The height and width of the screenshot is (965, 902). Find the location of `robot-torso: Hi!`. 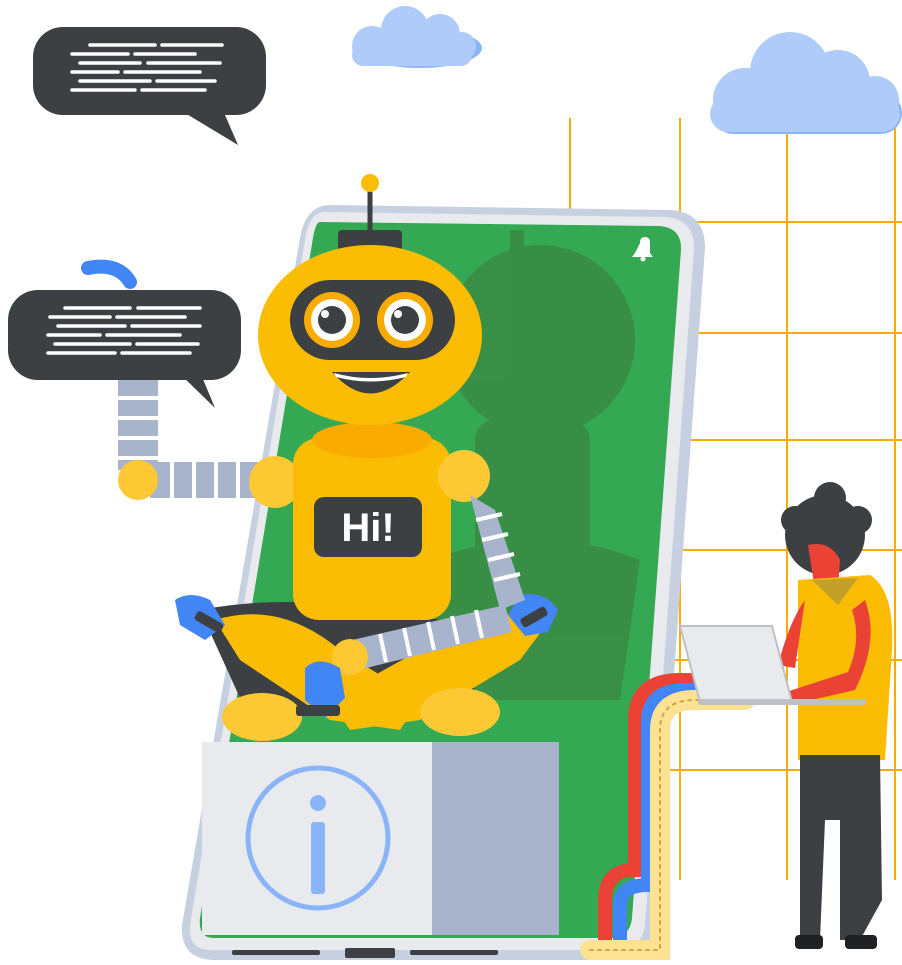

robot-torso: Hi! is located at coordinates (372, 519).